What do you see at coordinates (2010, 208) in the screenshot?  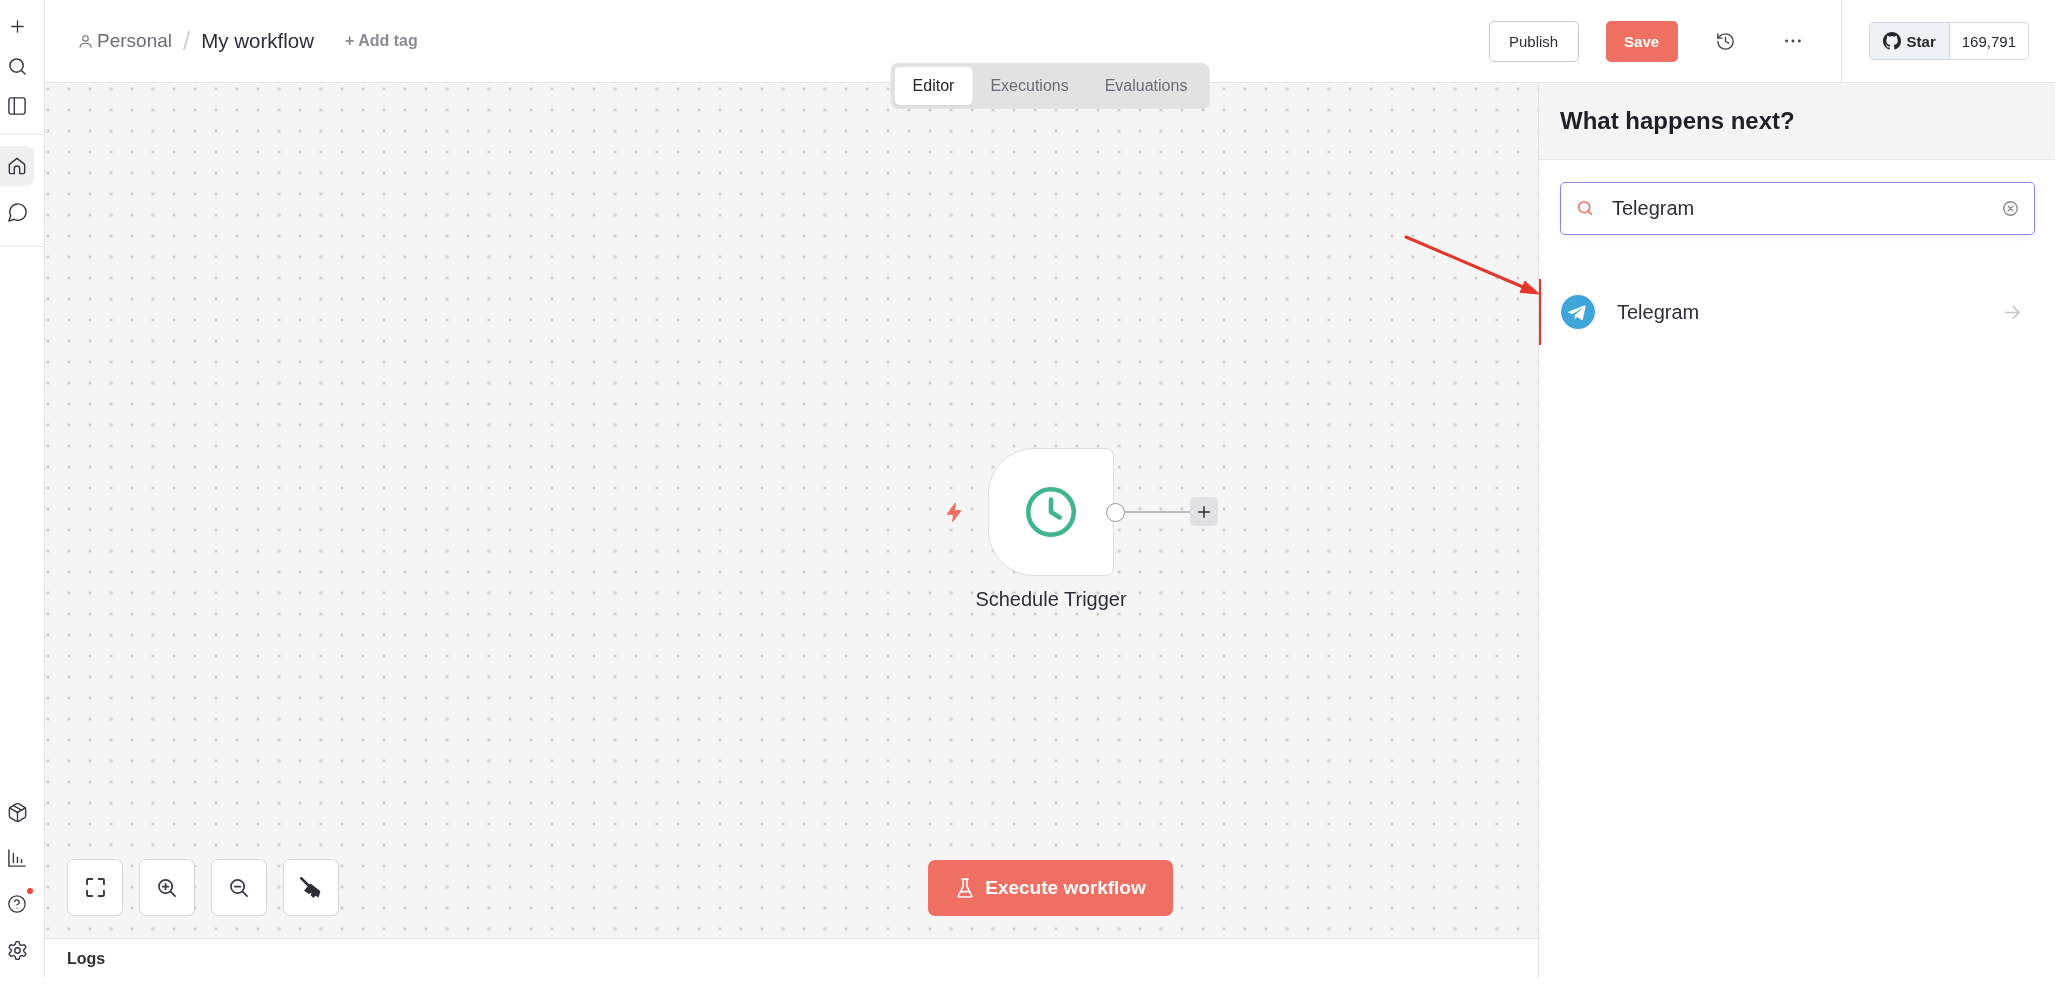 I see `clear-icon` at bounding box center [2010, 208].